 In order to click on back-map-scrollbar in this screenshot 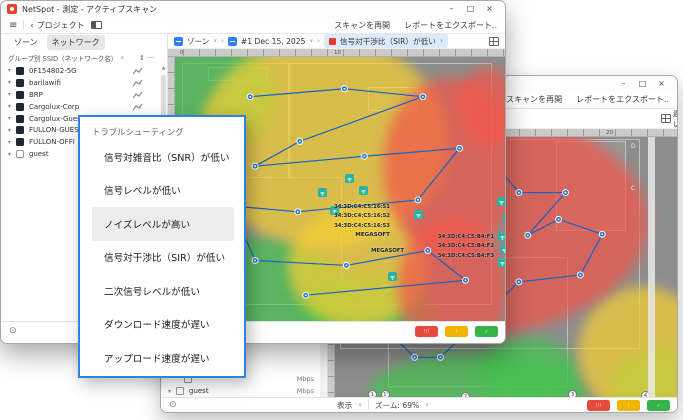, I will do `click(651, 267)`.